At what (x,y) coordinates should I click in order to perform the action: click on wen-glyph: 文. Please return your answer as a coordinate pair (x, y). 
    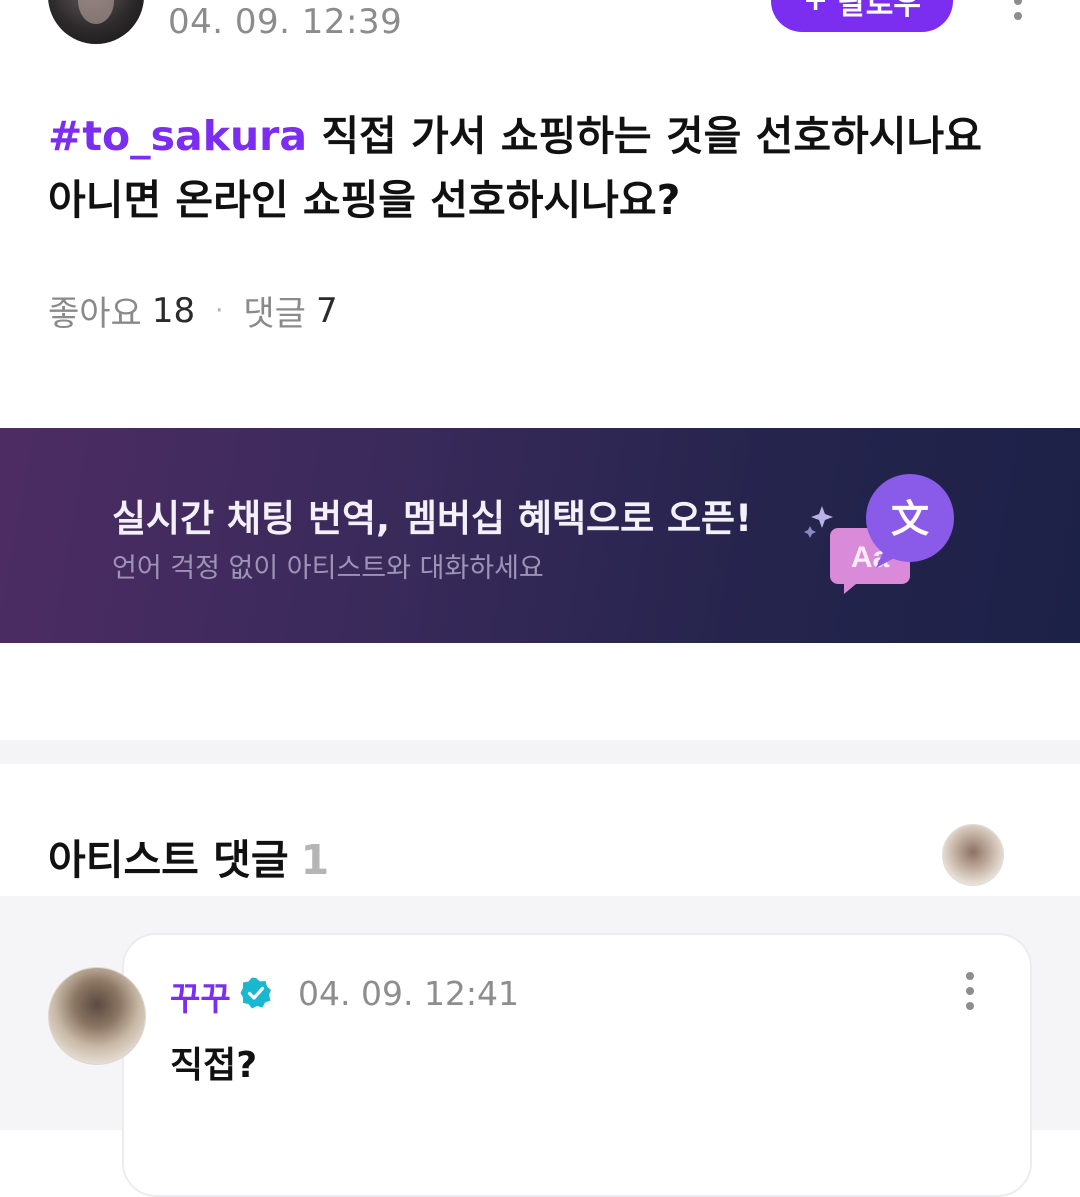
    Looking at the image, I should click on (910, 519).